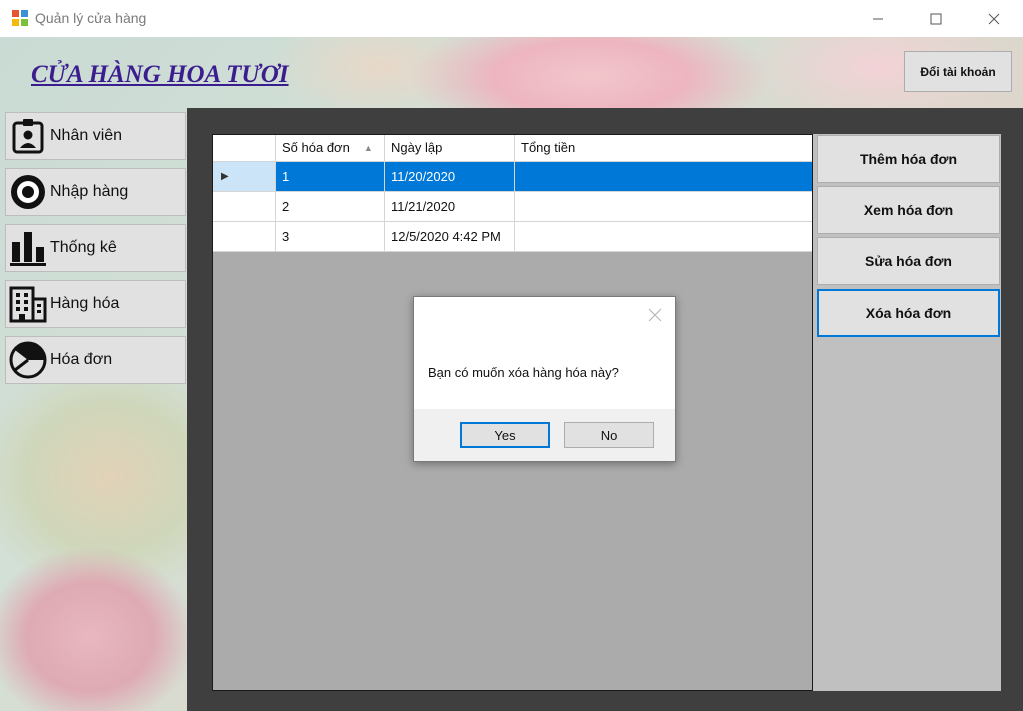 This screenshot has height=711, width=1023. Describe the element at coordinates (20, 18) in the screenshot. I see `app-icon` at that location.